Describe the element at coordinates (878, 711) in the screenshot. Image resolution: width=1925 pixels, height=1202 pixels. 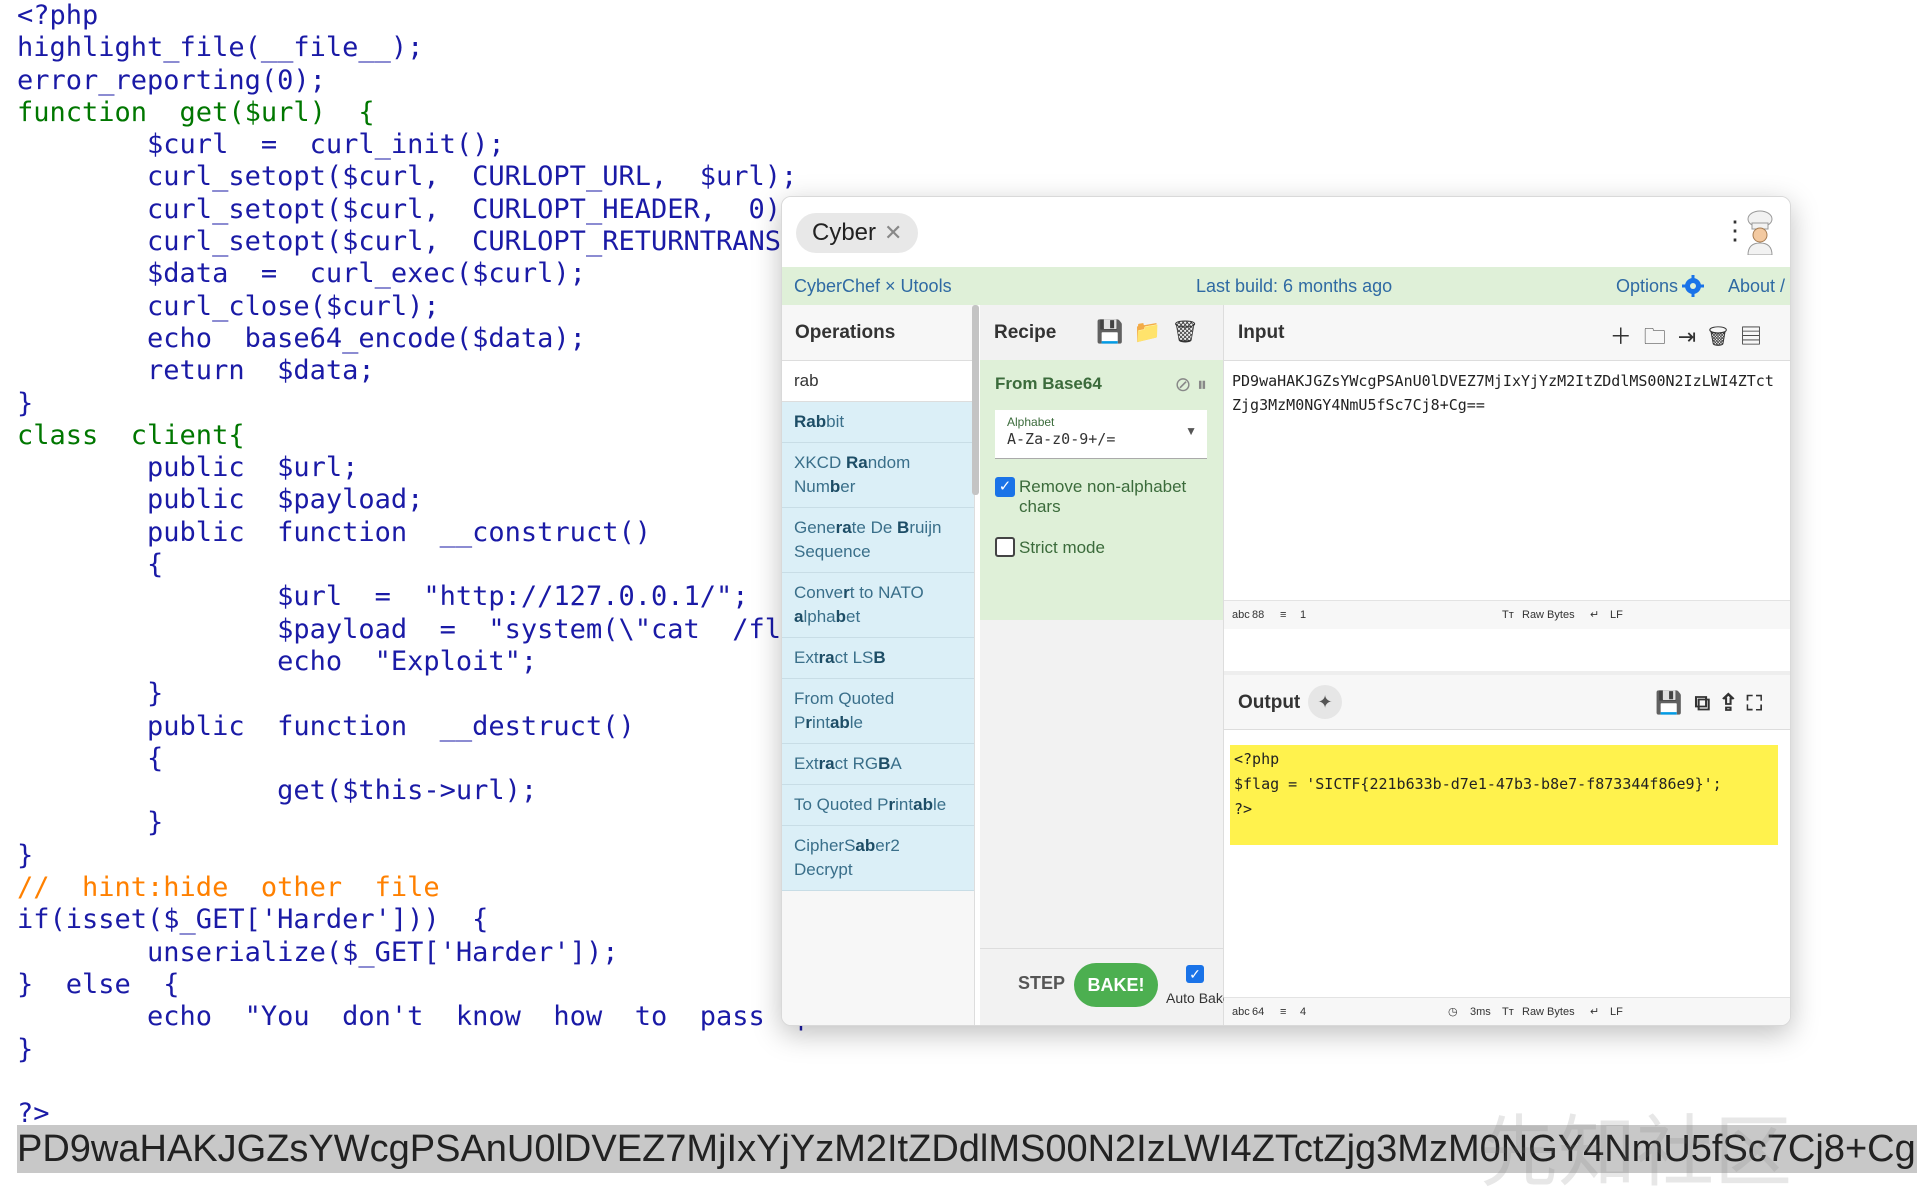
I see `operation-item: From Quoted Printable` at that location.